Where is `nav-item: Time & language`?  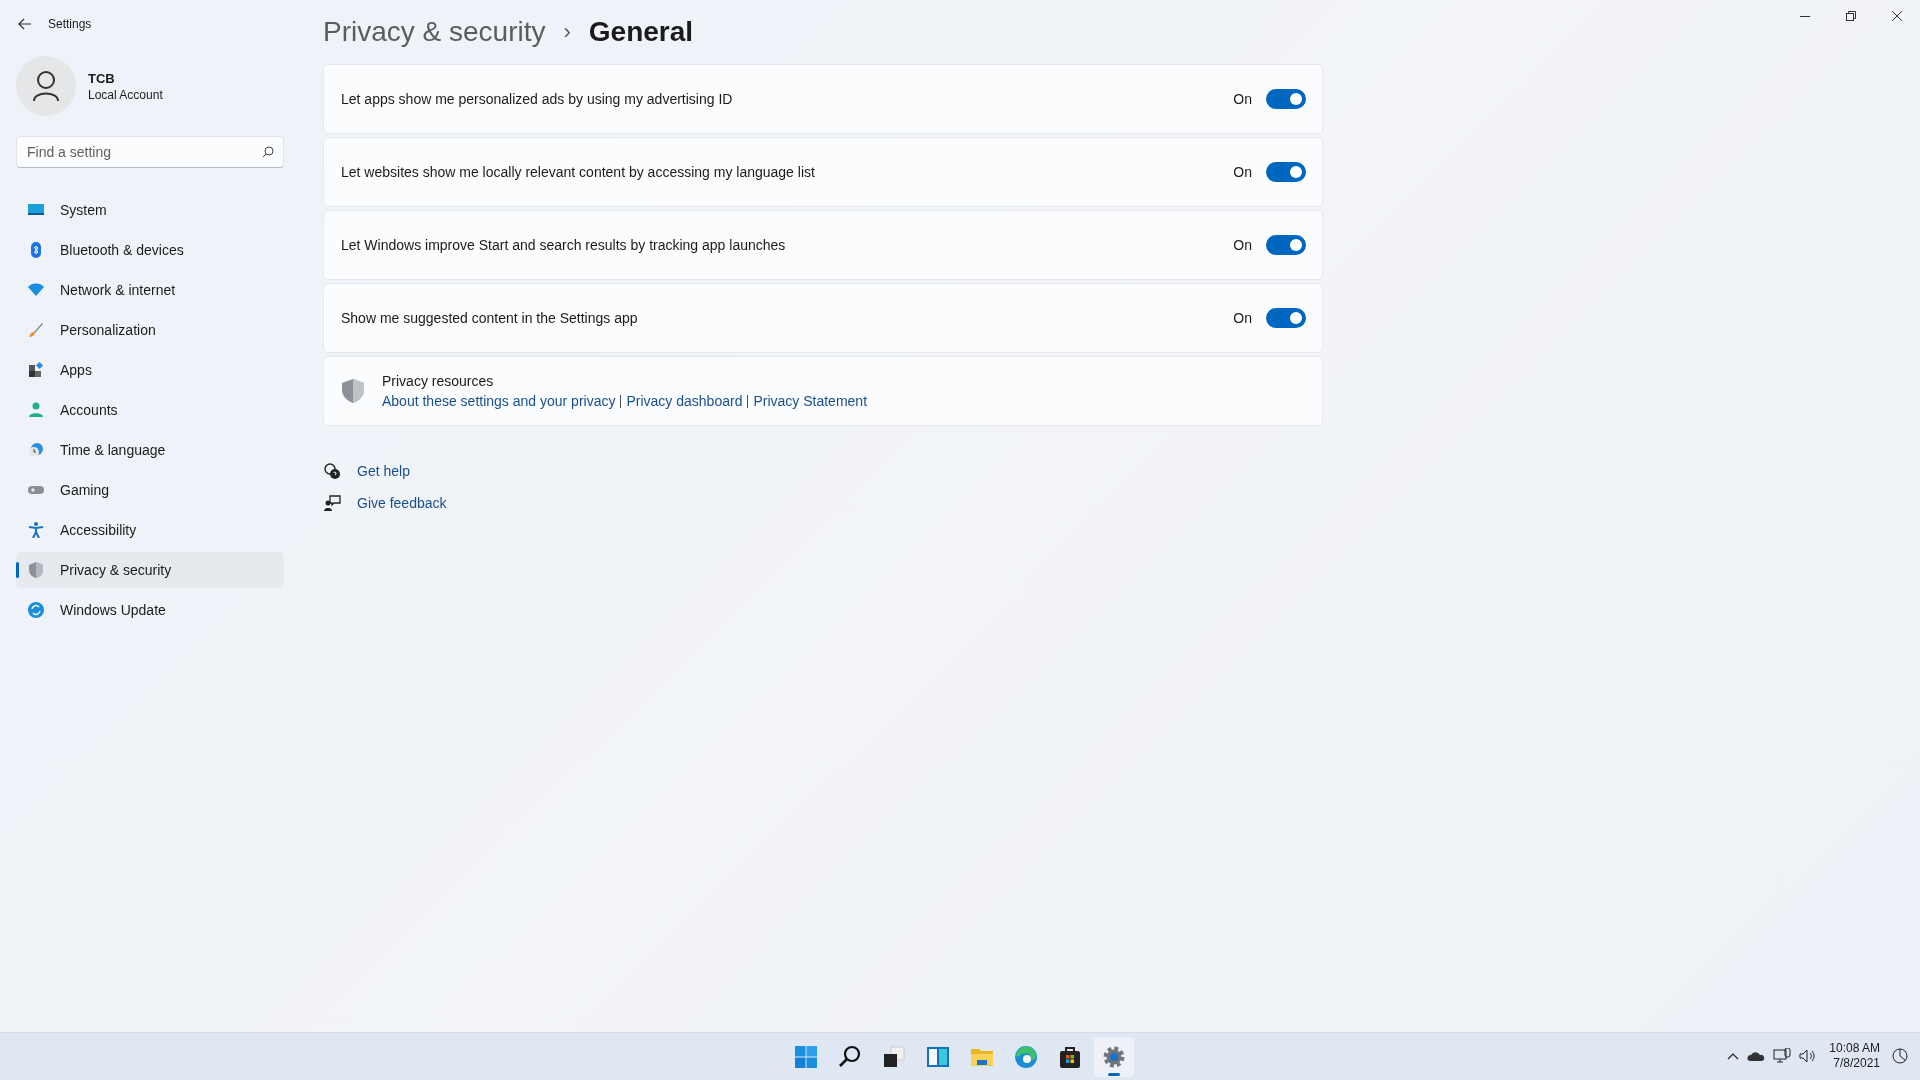 nav-item: Time & language is located at coordinates (150, 450).